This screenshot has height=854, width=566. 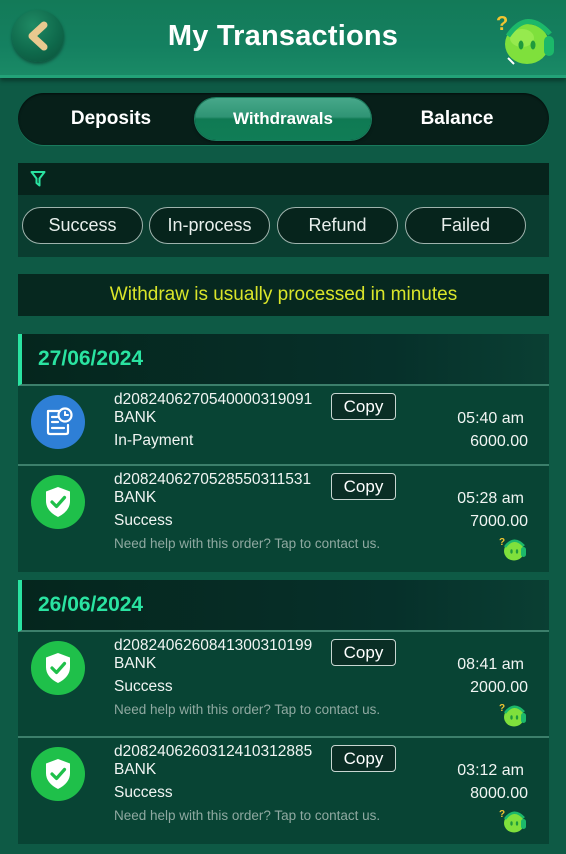 I want to click on filter-chip-success: Success, so click(x=82, y=225).